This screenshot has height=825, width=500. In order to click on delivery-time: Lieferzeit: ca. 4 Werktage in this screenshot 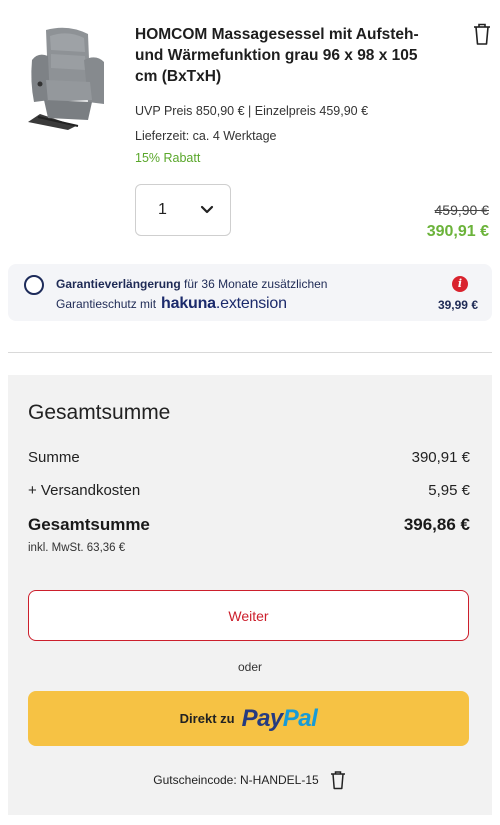, I will do `click(206, 136)`.